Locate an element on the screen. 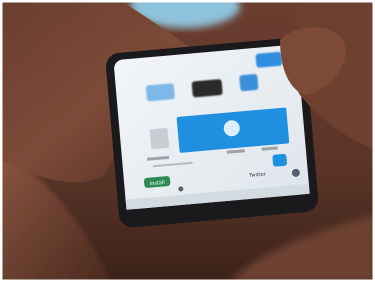  thumbnail is located at coordinates (159, 139).